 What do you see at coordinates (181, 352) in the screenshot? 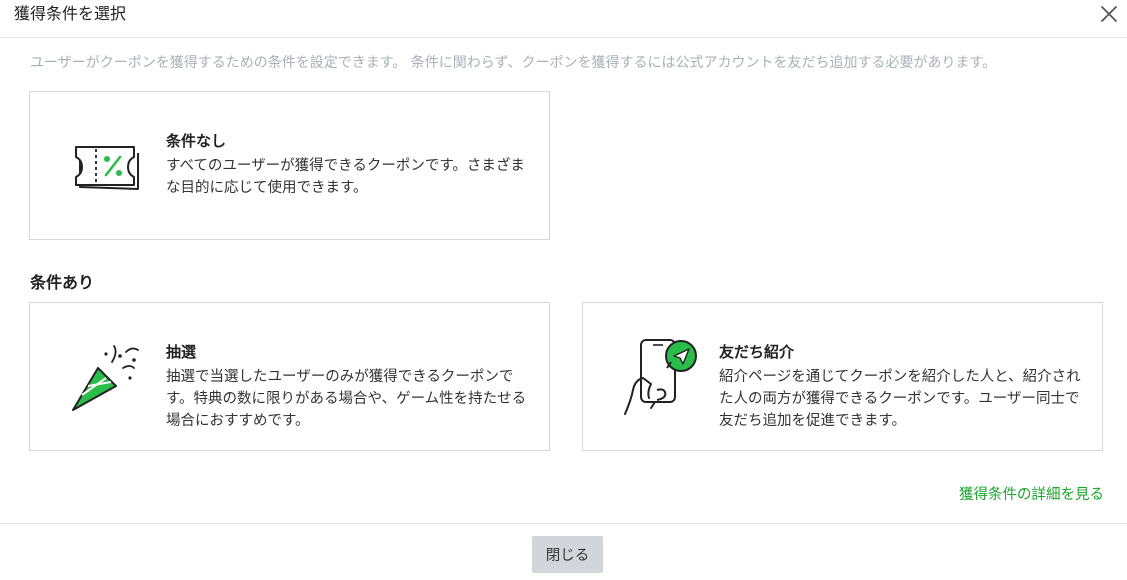
I see `option-title: 抽選` at bounding box center [181, 352].